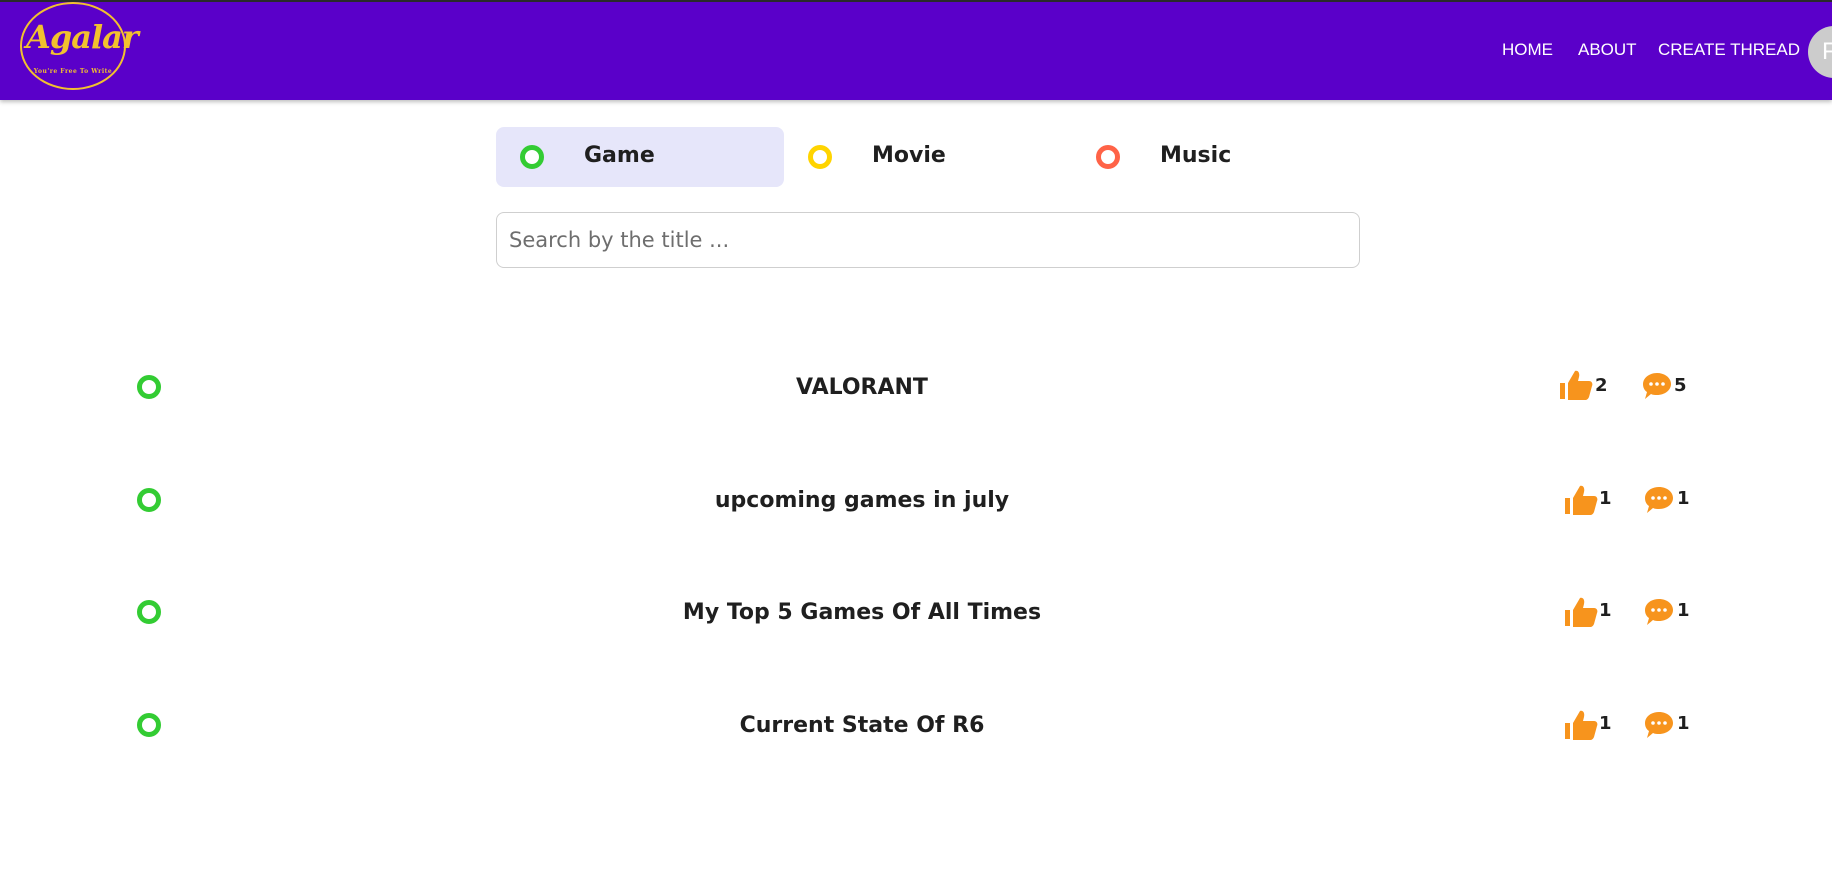  I want to click on category-tab-game: Game, so click(640, 157).